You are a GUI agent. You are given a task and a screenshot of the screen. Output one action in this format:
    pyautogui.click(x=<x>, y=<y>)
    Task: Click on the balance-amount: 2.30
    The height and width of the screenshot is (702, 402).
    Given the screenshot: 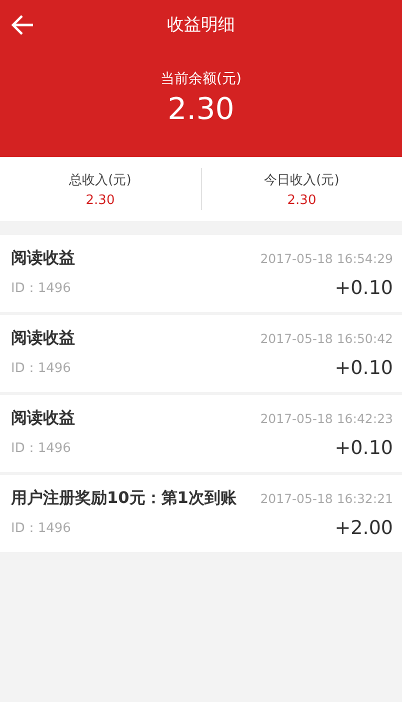 What is the action you would take?
    pyautogui.click(x=201, y=109)
    